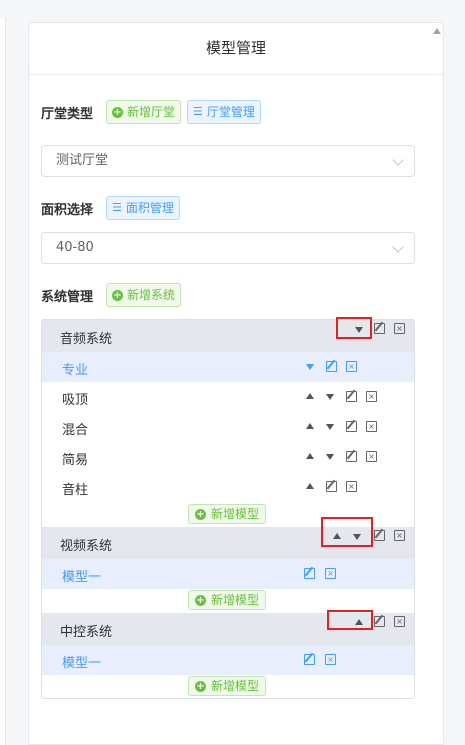 The image size is (465, 745). I want to click on system-label: 系统管理, so click(67, 297).